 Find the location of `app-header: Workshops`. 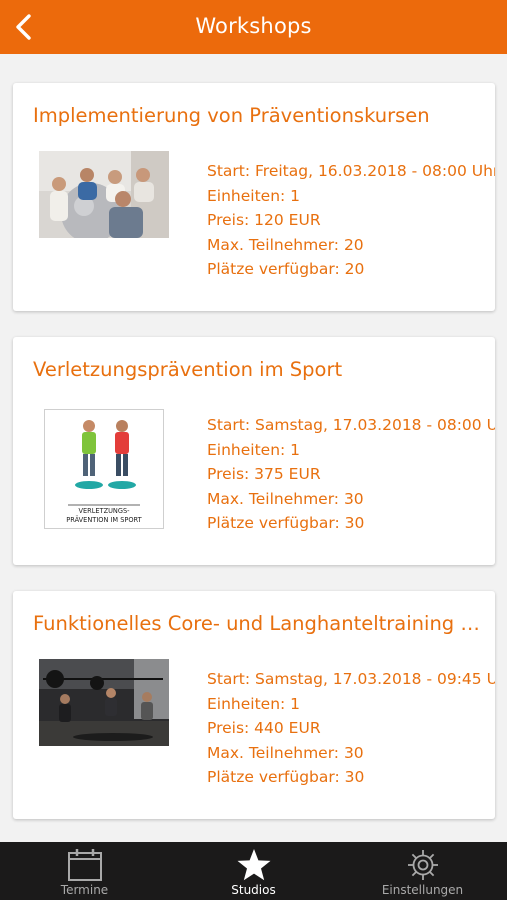

app-header: Workshops is located at coordinates (253, 27).